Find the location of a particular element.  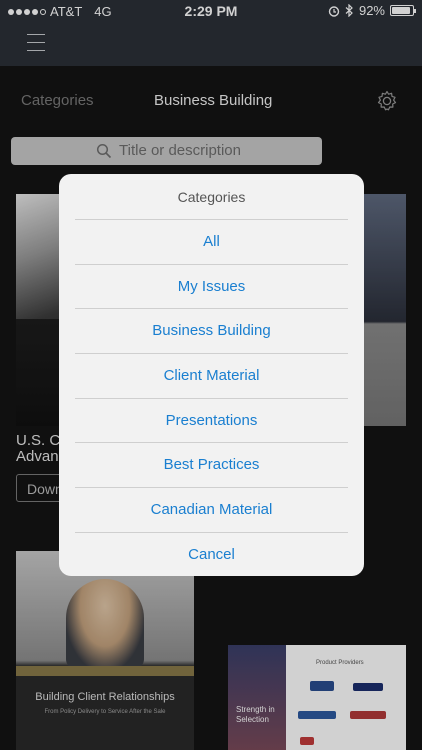

cancel-button: Cancel is located at coordinates (211, 553).